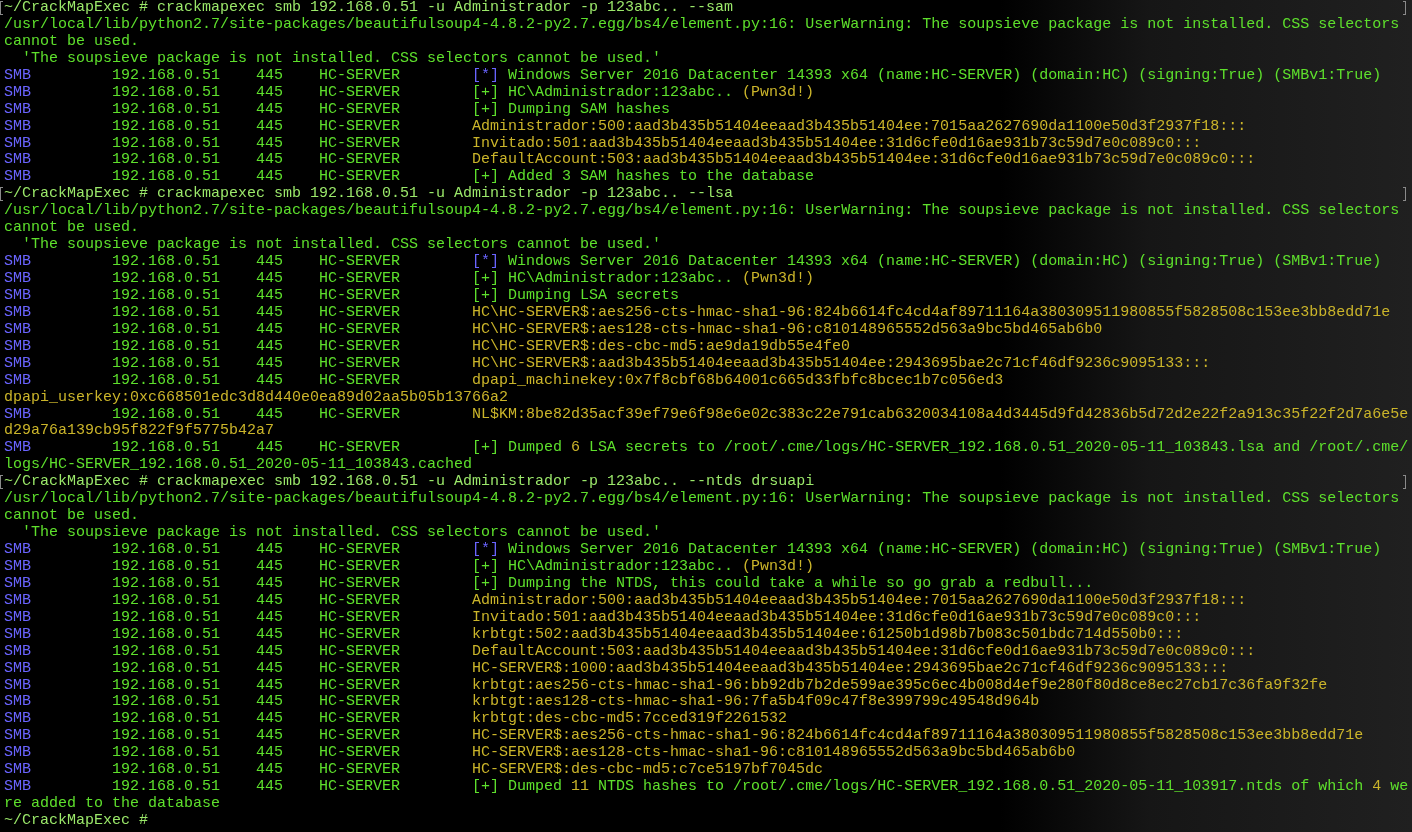 This screenshot has height=832, width=1412. Describe the element at coordinates (931, 313) in the screenshot. I see `output-message: HC\HC-SERVER$:aes256-cts-hmac-sha1-96:824b6614fc4cd4af89711164a380309511980855f5828508c153ee3bb8edd71e` at that location.